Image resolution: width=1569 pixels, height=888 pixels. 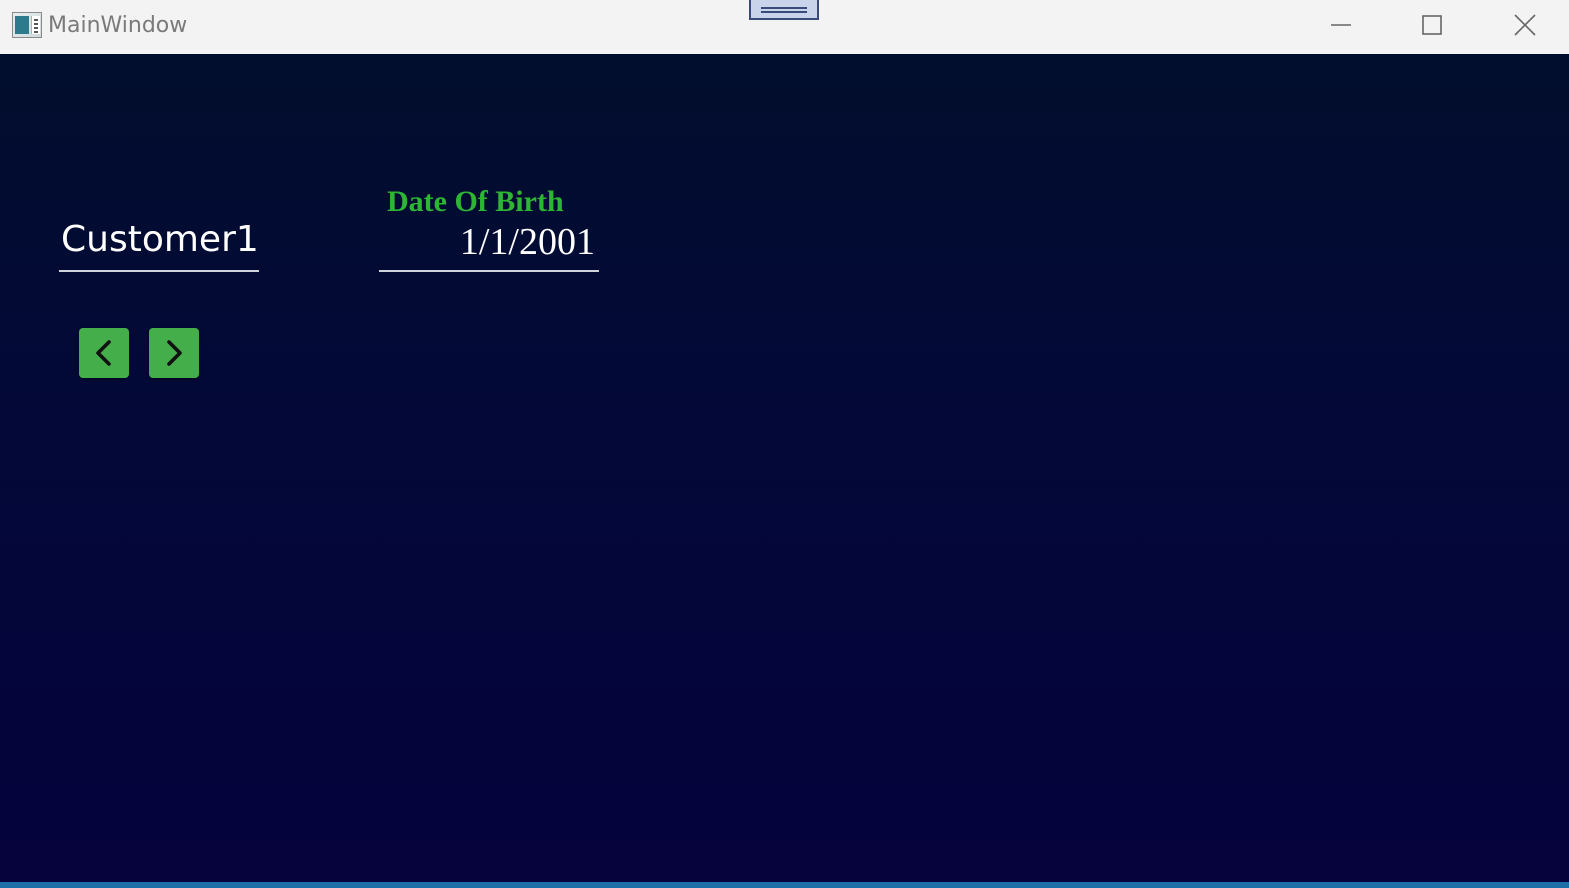 What do you see at coordinates (159, 243) in the screenshot?
I see `customer-name-field: Customer1` at bounding box center [159, 243].